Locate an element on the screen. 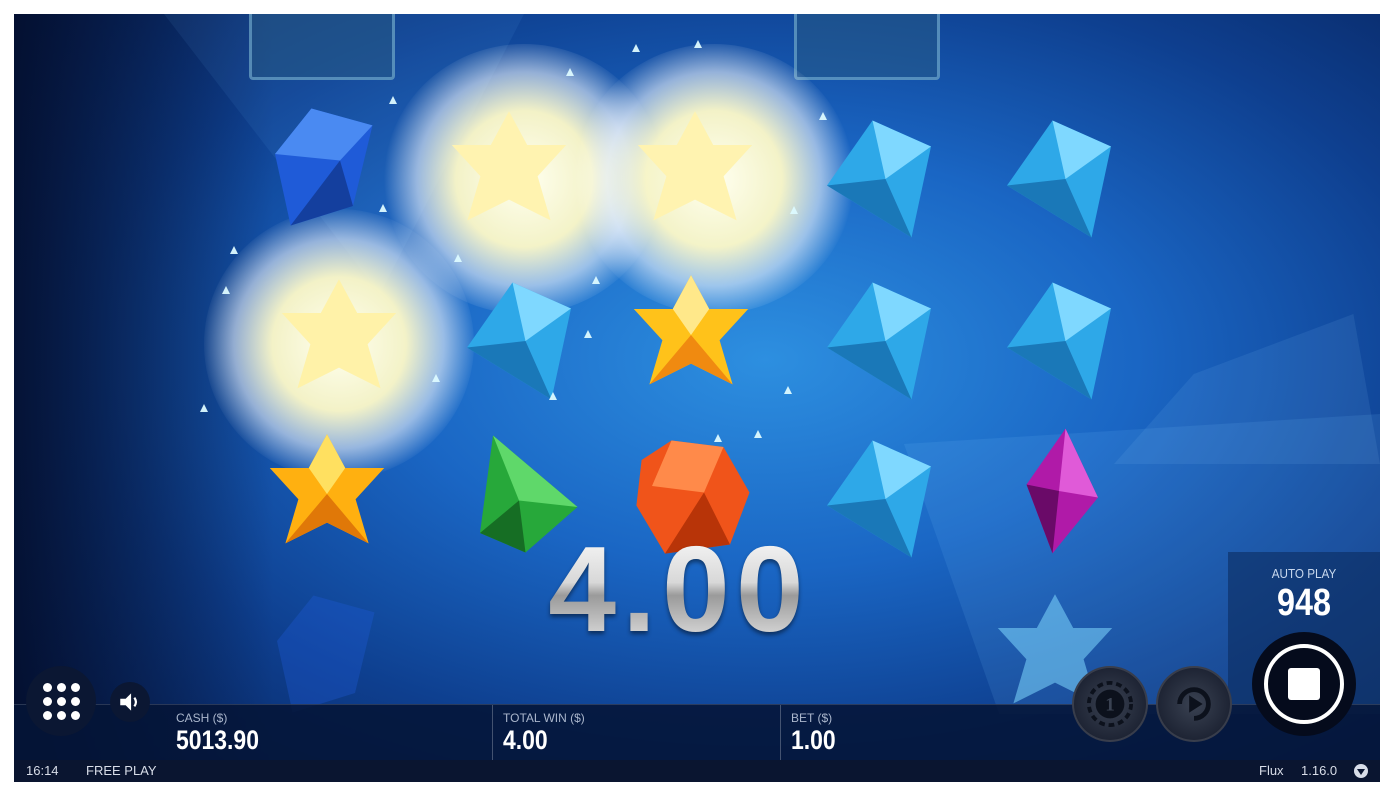 The height and width of the screenshot is (796, 1394). cash-display: CASH ($) 5013.90 is located at coordinates (220, 733).